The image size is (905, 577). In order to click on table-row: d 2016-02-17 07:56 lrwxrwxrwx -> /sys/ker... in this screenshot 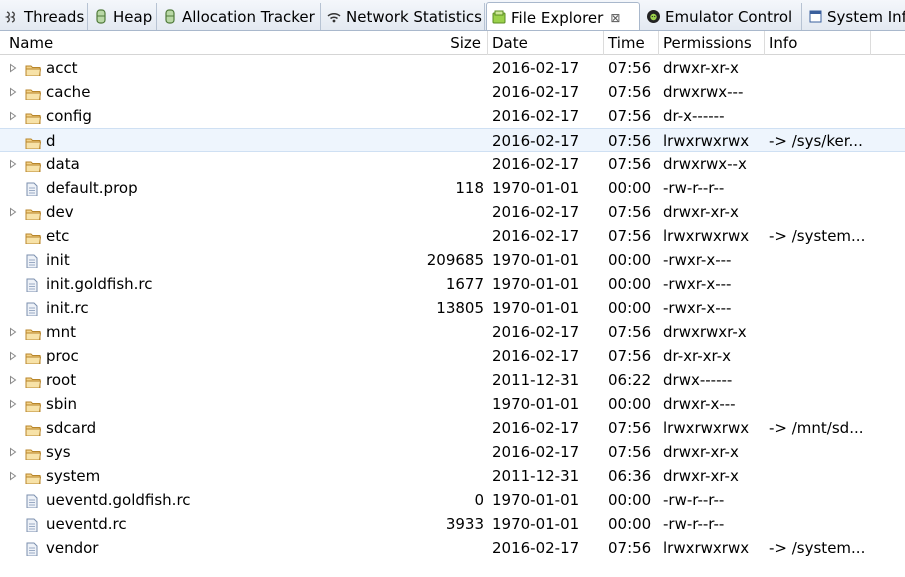, I will do `click(452, 140)`.